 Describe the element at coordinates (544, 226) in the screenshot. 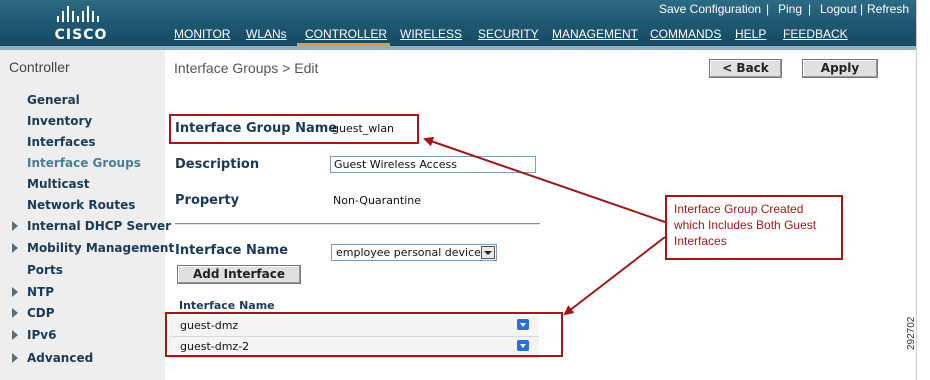

I see `annotation-arrows` at that location.